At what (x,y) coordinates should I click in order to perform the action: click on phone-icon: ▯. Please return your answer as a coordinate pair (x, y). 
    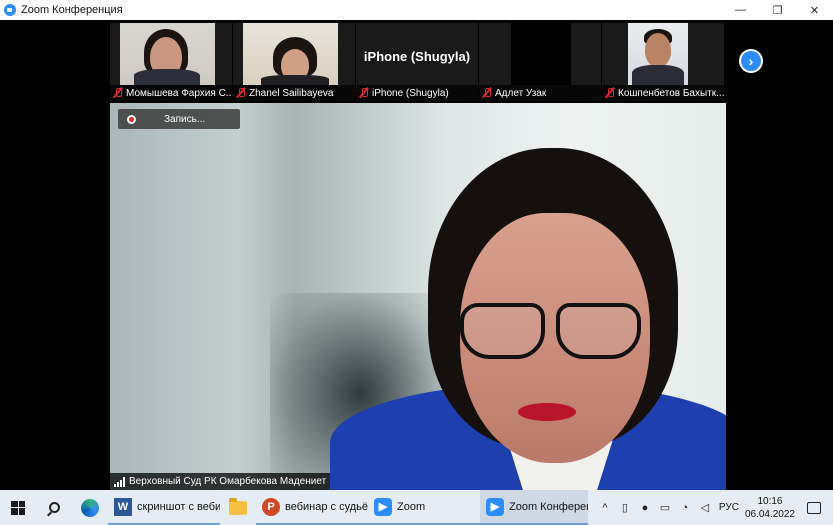
    Looking at the image, I should click on (625, 507).